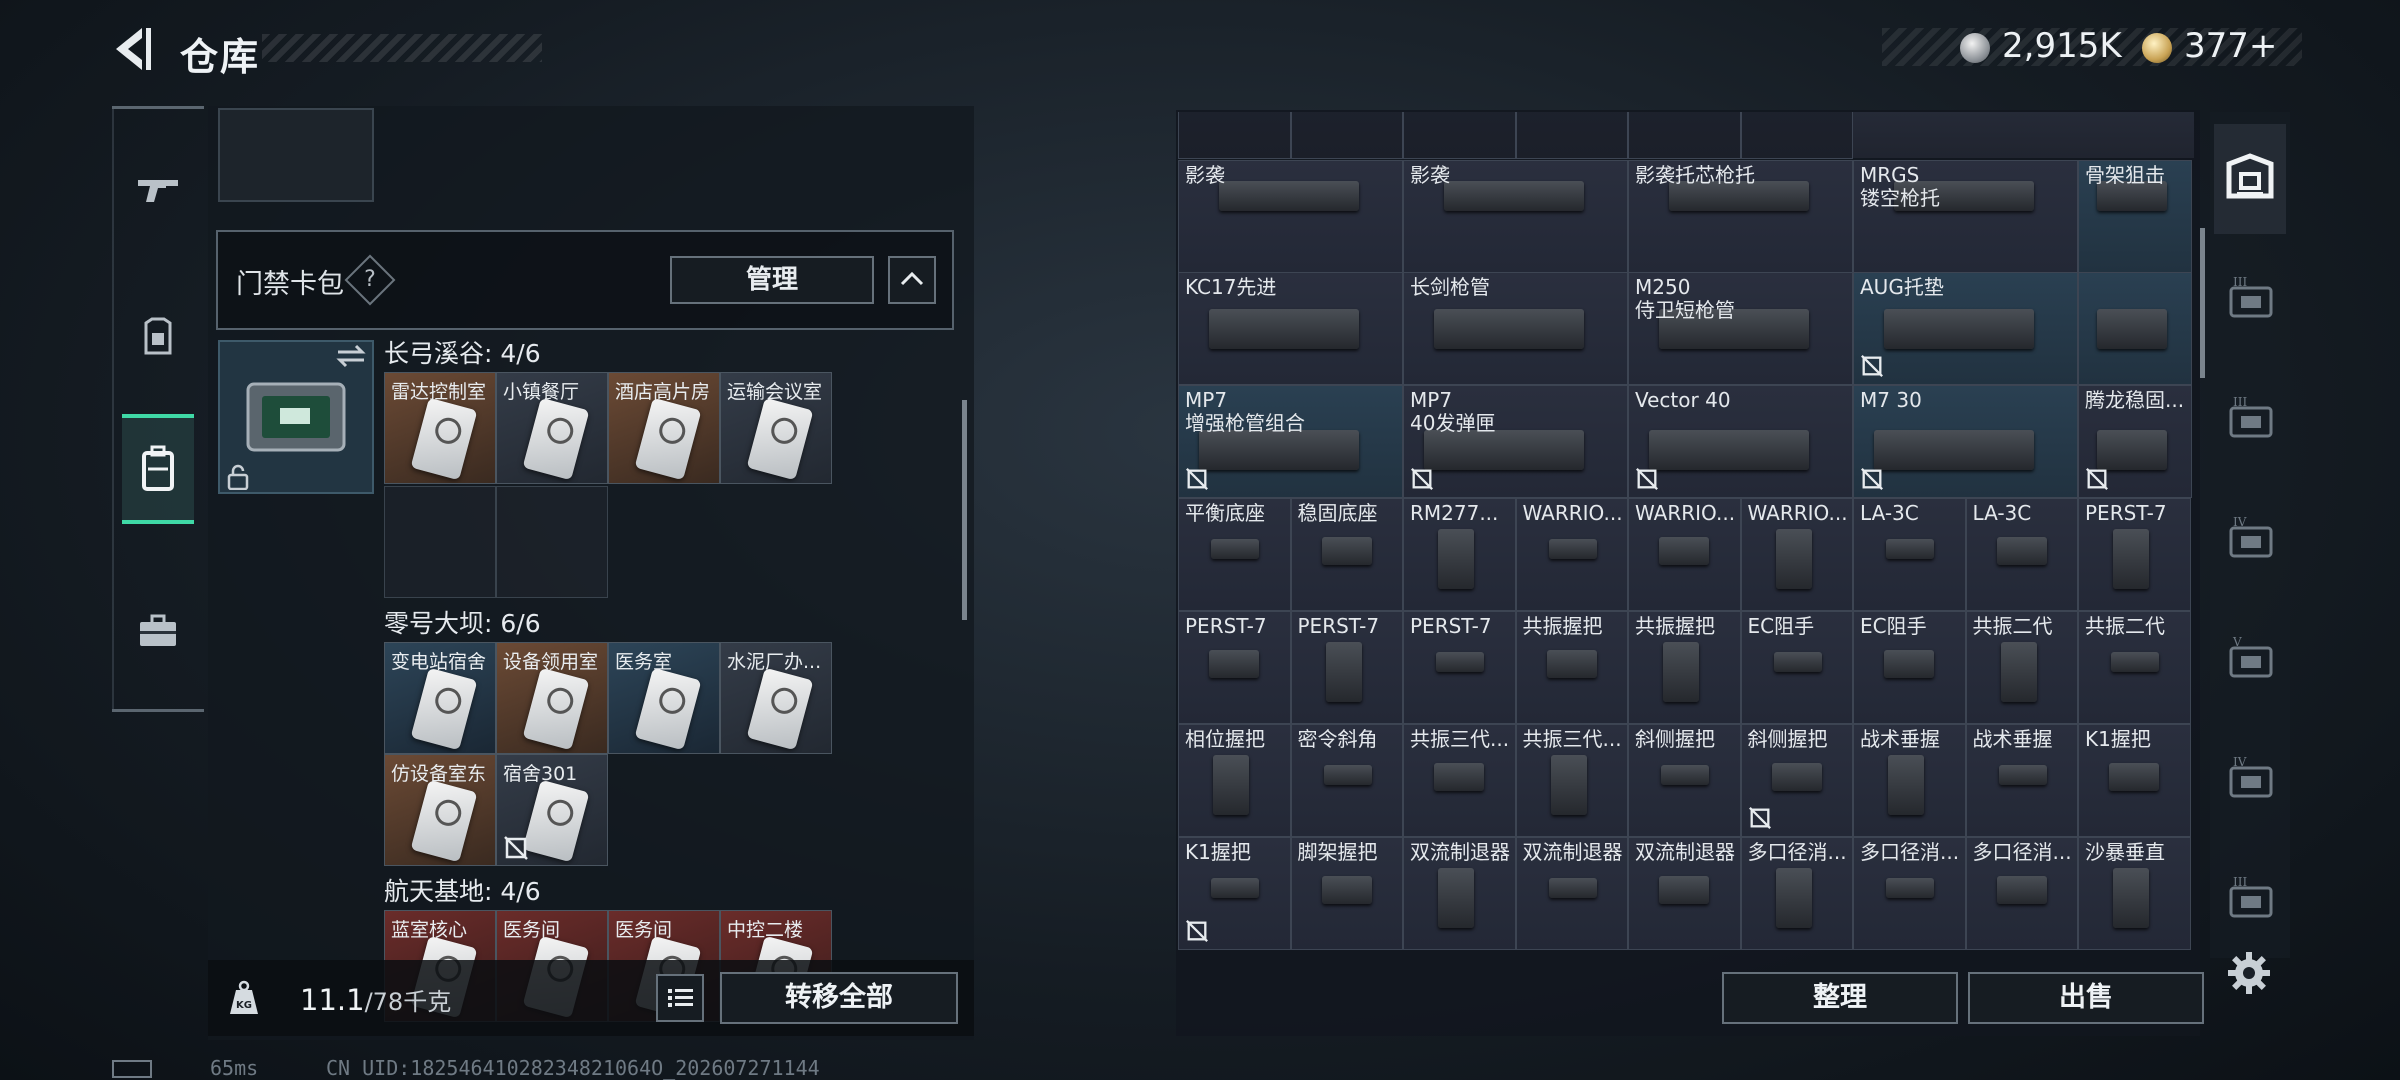 The image size is (2400, 1080). I want to click on nav-briefcase, so click(158, 631).